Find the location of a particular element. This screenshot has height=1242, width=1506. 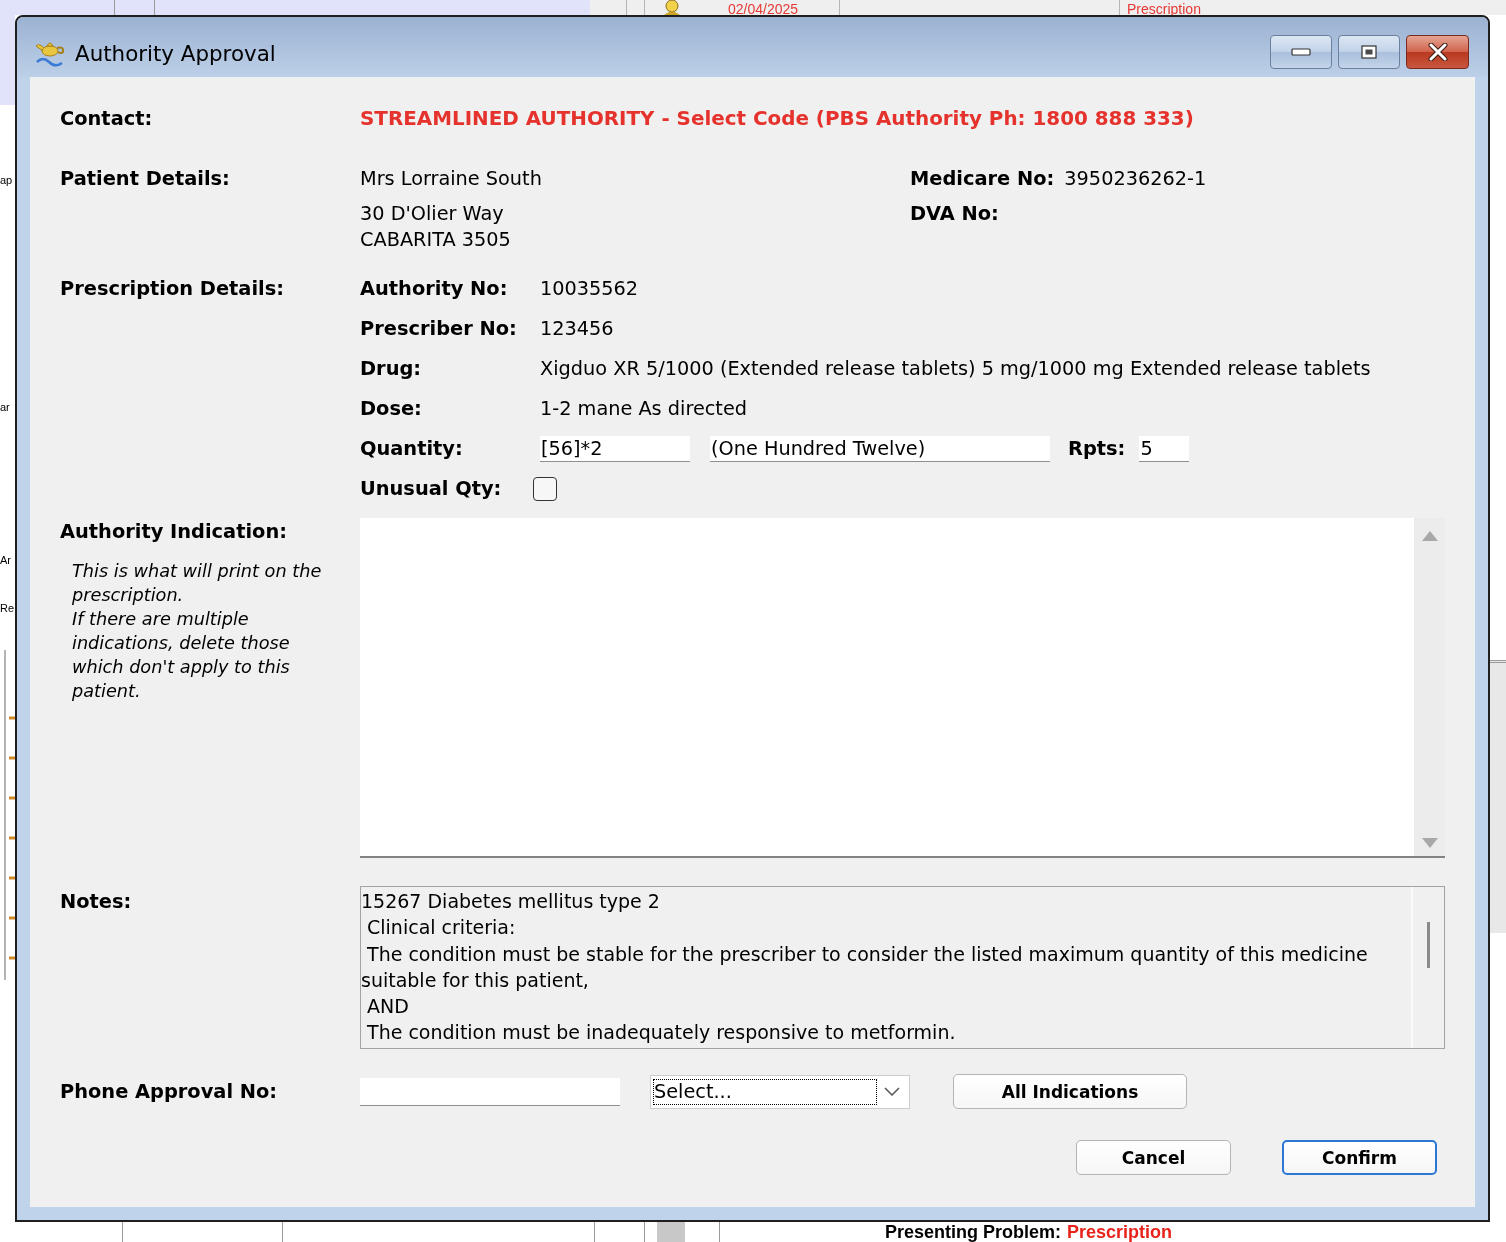

help-text: If there are multiple indications, delete those which don't apply to this patient. is located at coordinates (181, 655).